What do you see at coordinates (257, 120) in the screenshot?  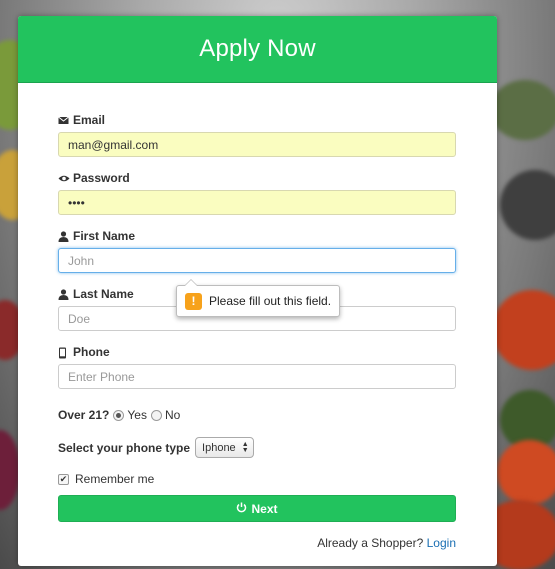 I see `email-label: Email` at bounding box center [257, 120].